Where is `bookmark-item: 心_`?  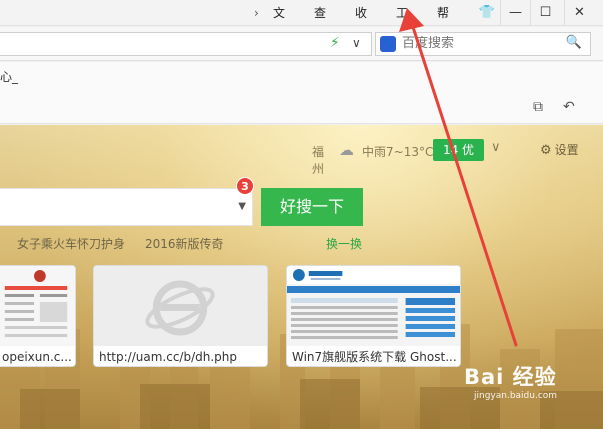
bookmark-item: 心_ is located at coordinates (9, 76).